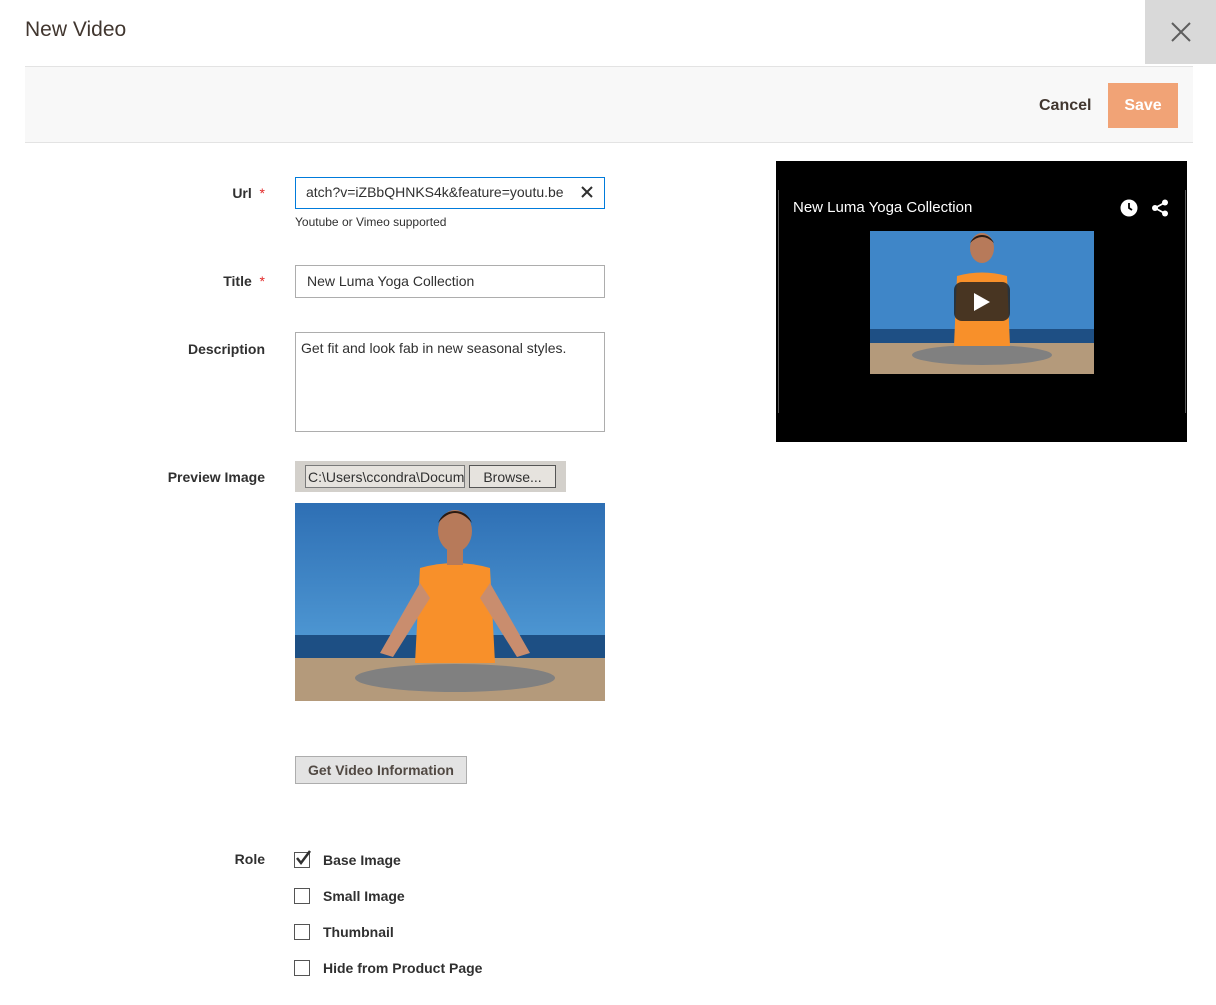  What do you see at coordinates (362, 860) in the screenshot?
I see `base-image-label: Base Image` at bounding box center [362, 860].